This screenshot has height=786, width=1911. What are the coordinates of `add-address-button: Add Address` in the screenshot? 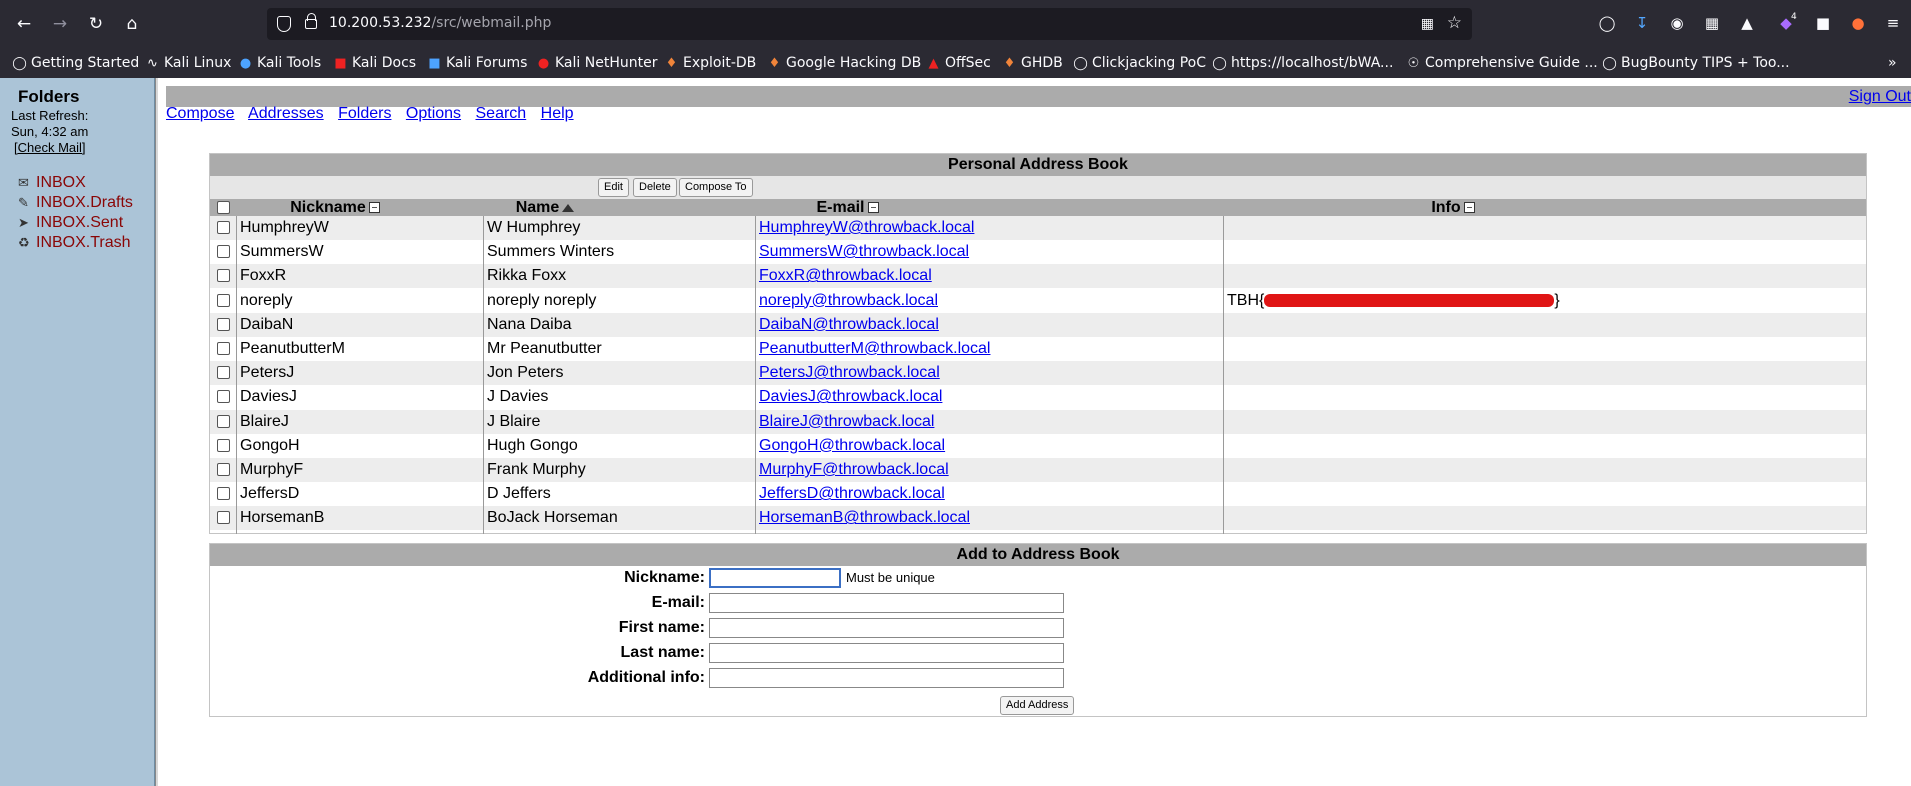 It's located at (1037, 705).